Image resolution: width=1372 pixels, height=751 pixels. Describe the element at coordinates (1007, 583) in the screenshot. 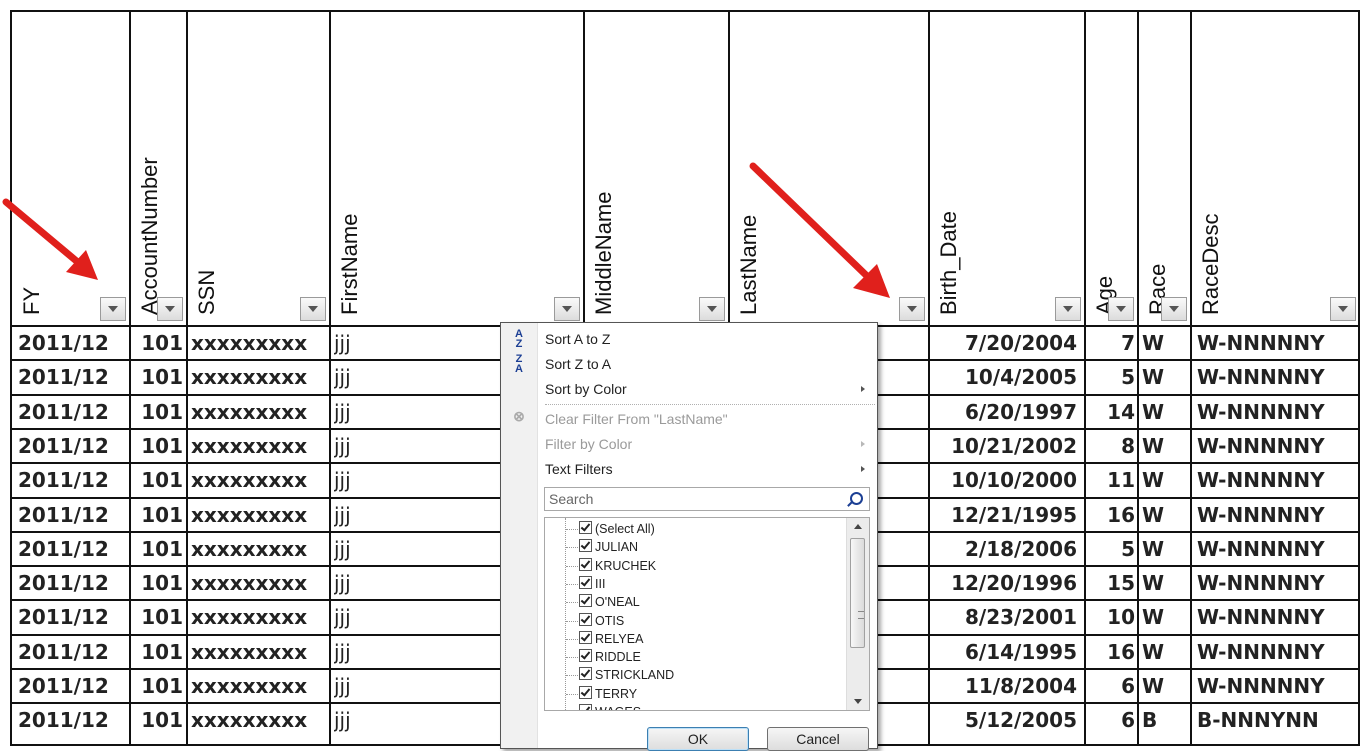

I see `cell-birth: 12/20/1996` at that location.